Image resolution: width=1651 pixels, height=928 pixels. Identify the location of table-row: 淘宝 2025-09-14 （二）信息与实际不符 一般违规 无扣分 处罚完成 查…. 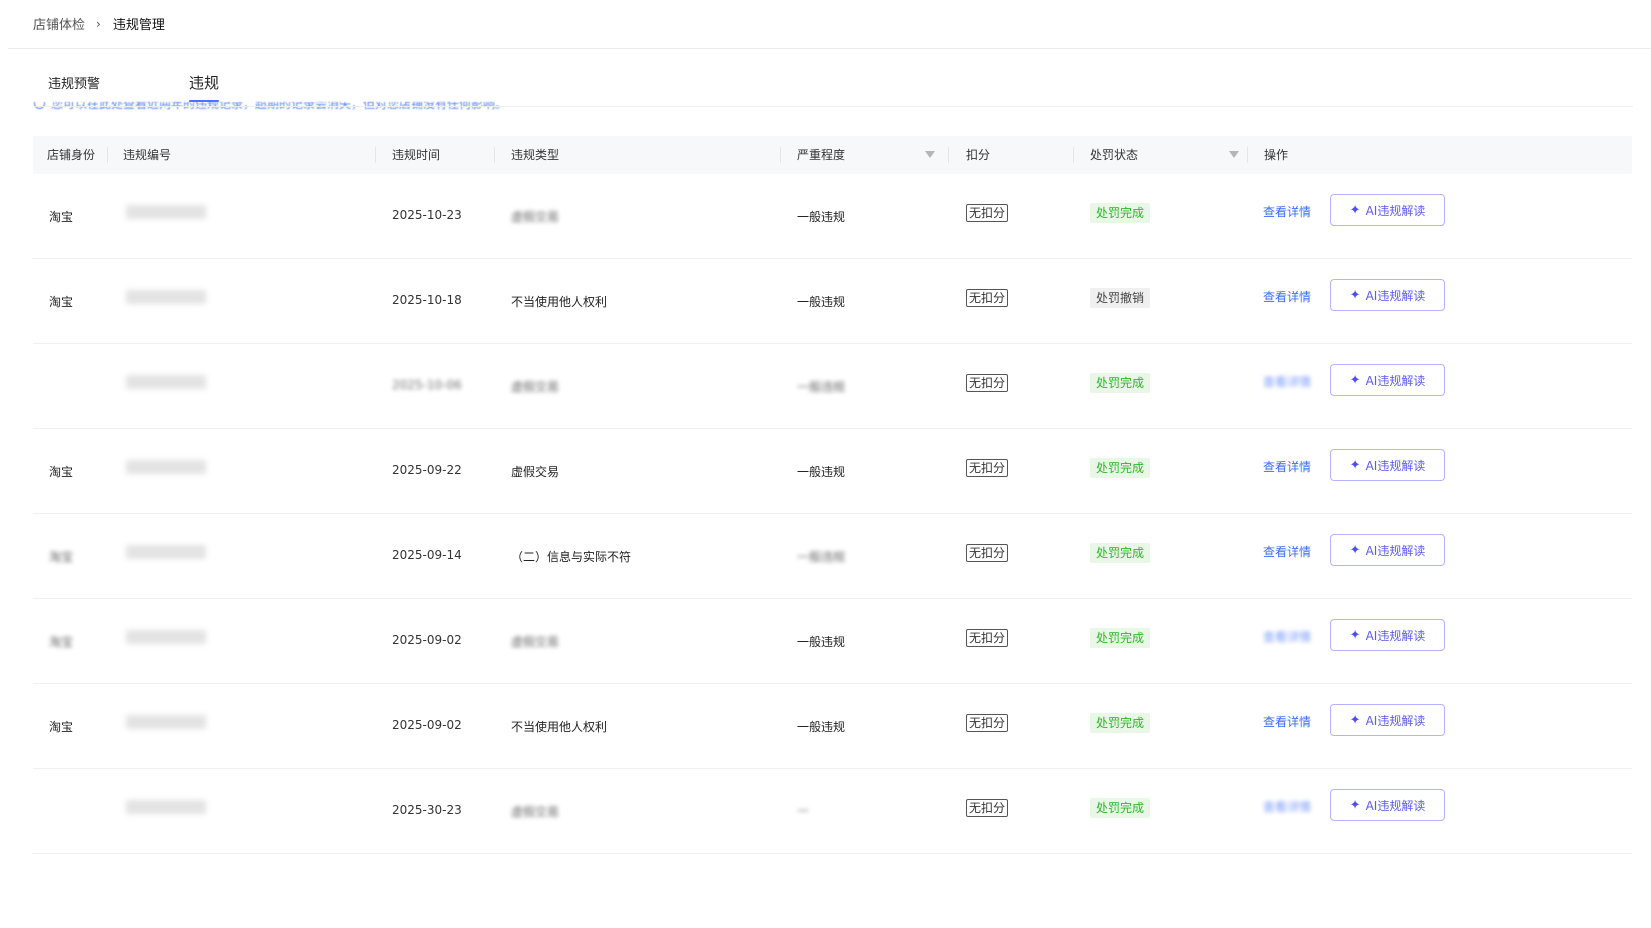
(832, 556).